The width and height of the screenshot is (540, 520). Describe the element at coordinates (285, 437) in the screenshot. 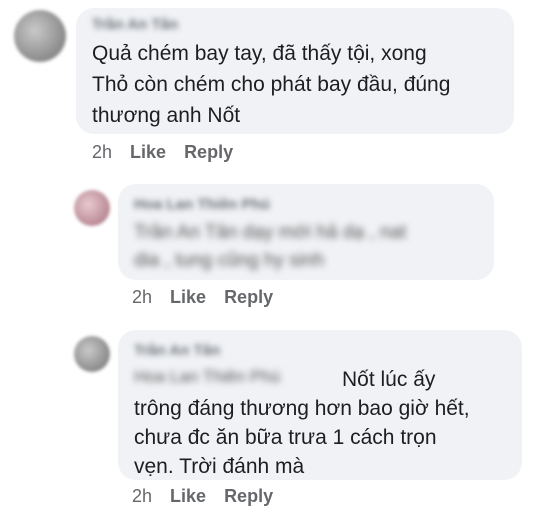

I see `comment-text-line: chưa đc ăn bữa trưa 1 cách trọn` at that location.